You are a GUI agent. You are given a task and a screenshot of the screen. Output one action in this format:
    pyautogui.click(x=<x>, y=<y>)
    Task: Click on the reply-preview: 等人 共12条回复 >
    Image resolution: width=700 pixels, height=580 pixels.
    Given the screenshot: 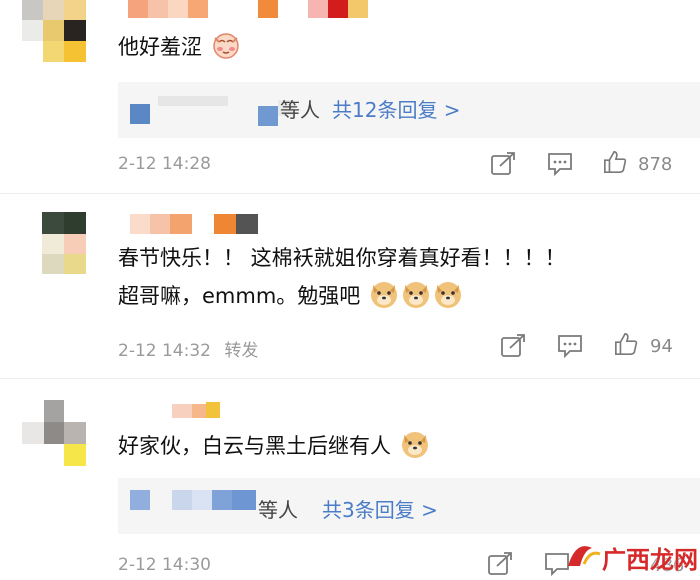 What is the action you would take?
    pyautogui.click(x=409, y=110)
    